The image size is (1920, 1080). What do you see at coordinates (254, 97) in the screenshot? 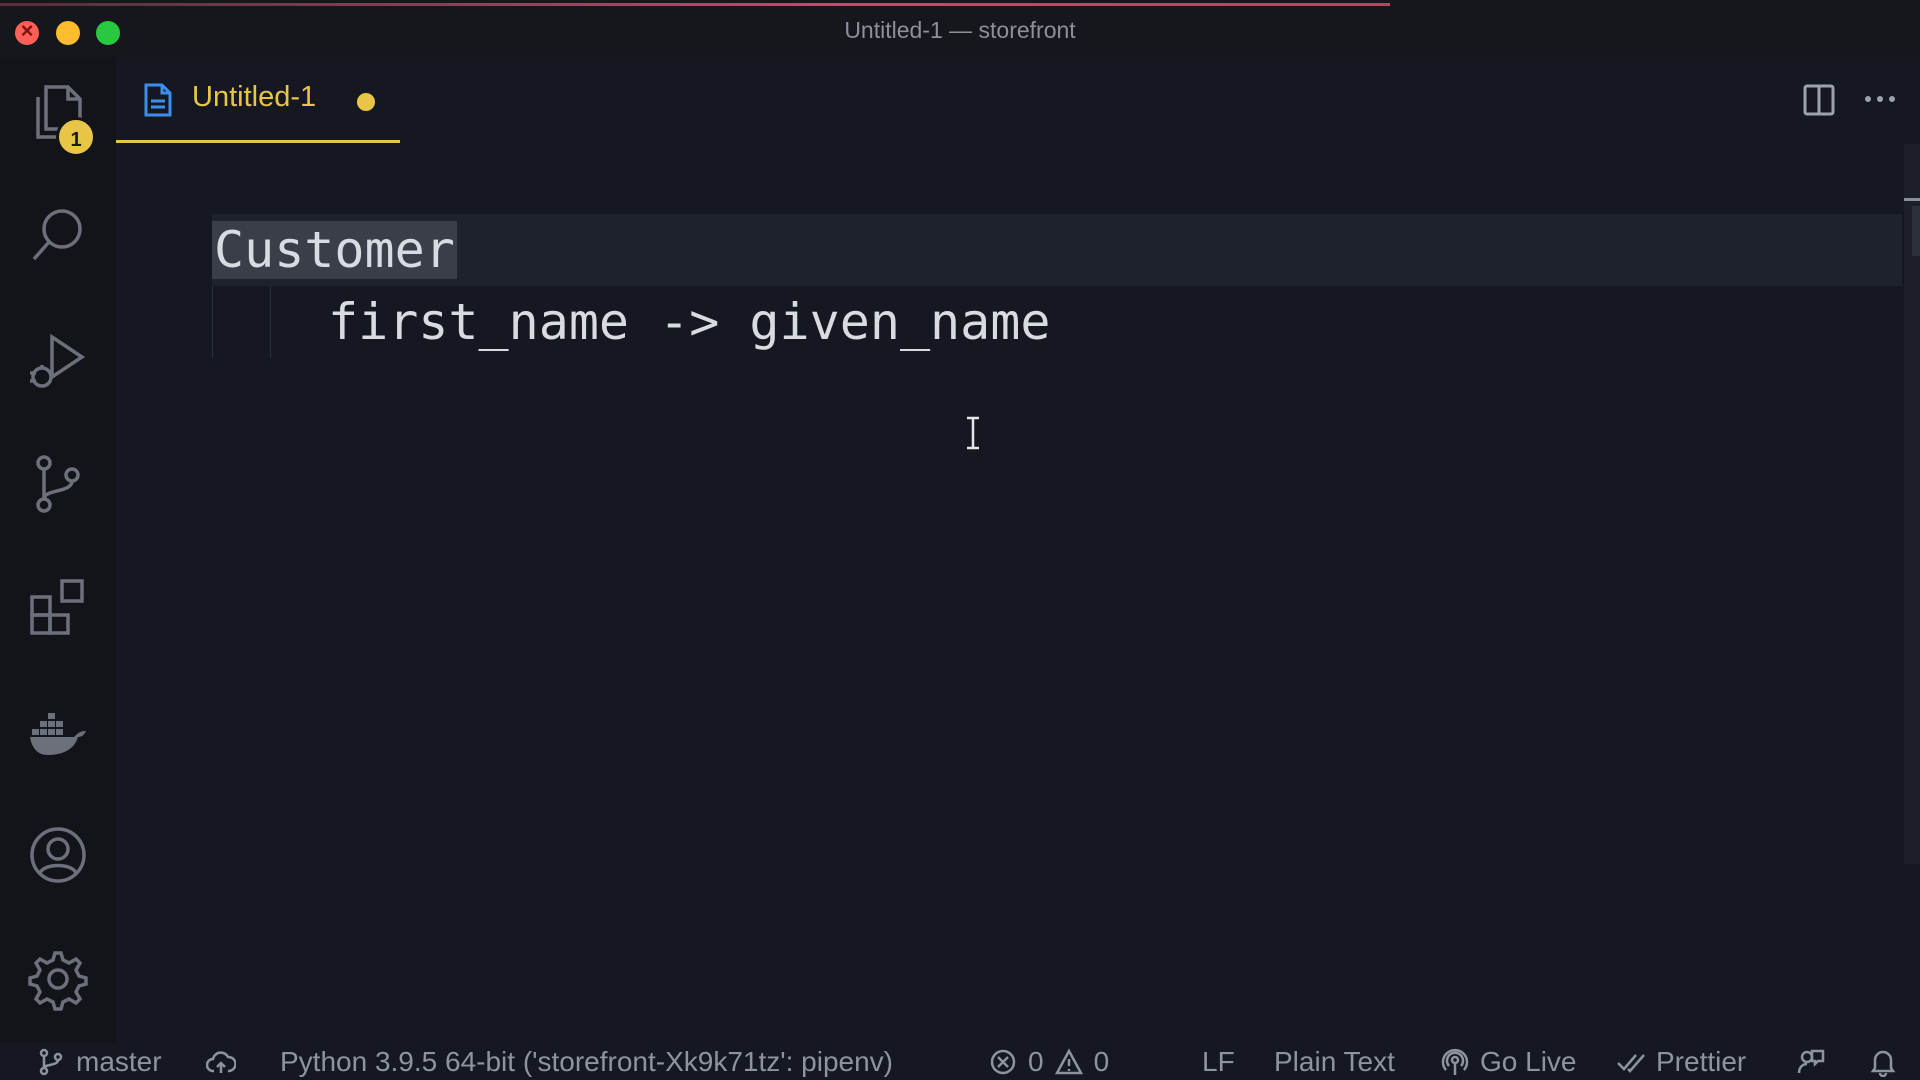
I see `tab-label: Untitled-1` at bounding box center [254, 97].